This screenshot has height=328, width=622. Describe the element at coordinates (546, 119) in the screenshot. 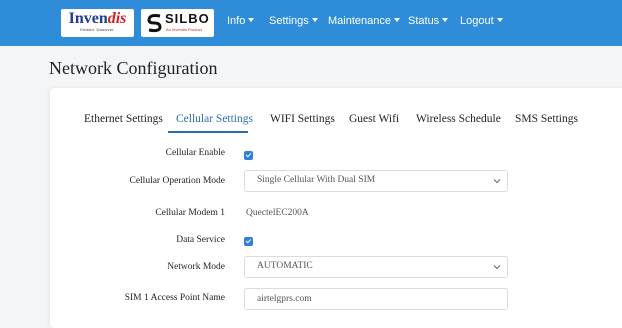

I see `tab-sms-settings: SMS Settings` at that location.